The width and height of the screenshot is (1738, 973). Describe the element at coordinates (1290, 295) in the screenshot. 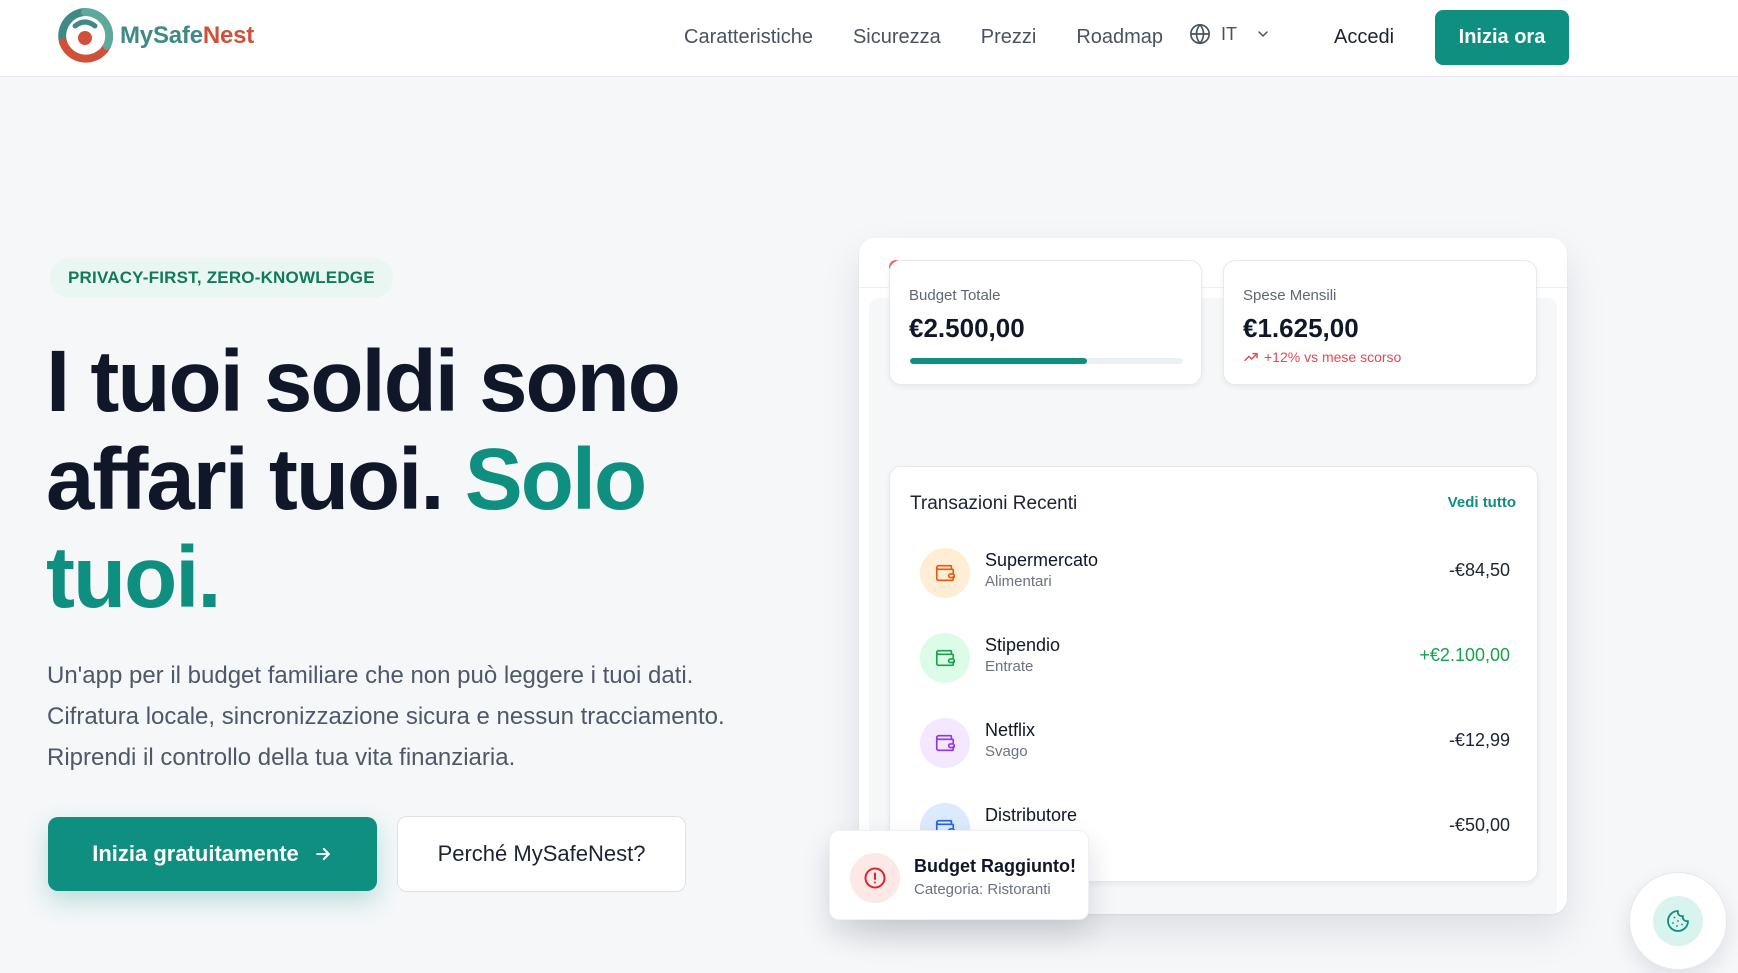

I see `monthly-spending-label: Spese Mensili` at that location.